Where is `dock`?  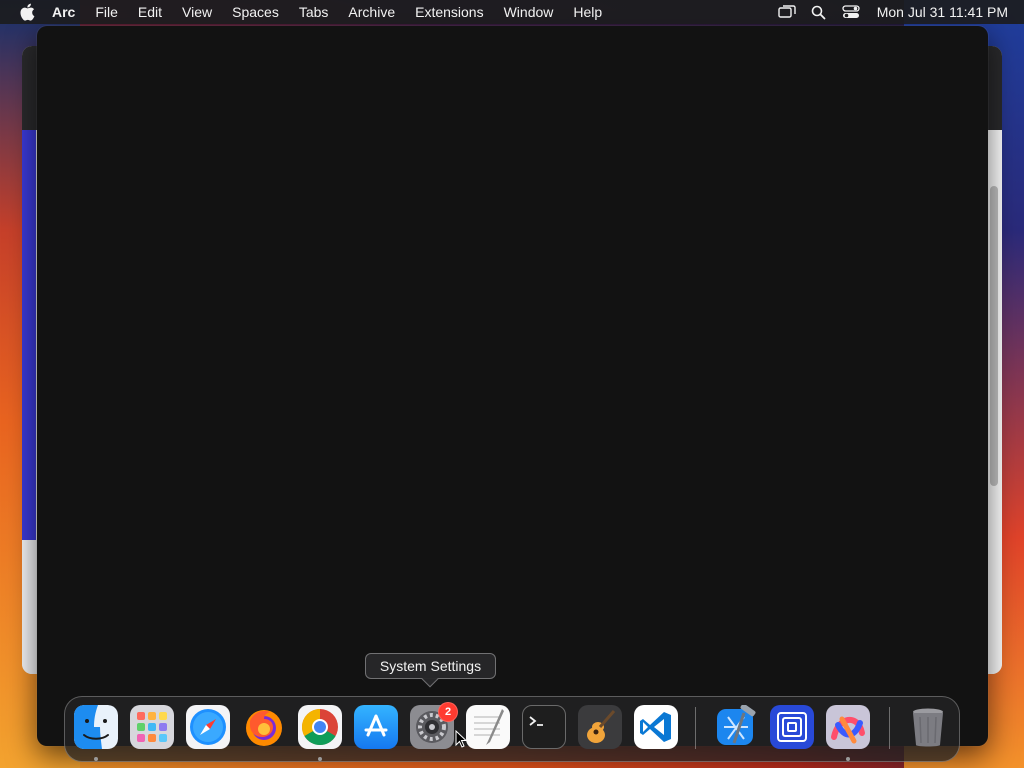
dock is located at coordinates (512, 729).